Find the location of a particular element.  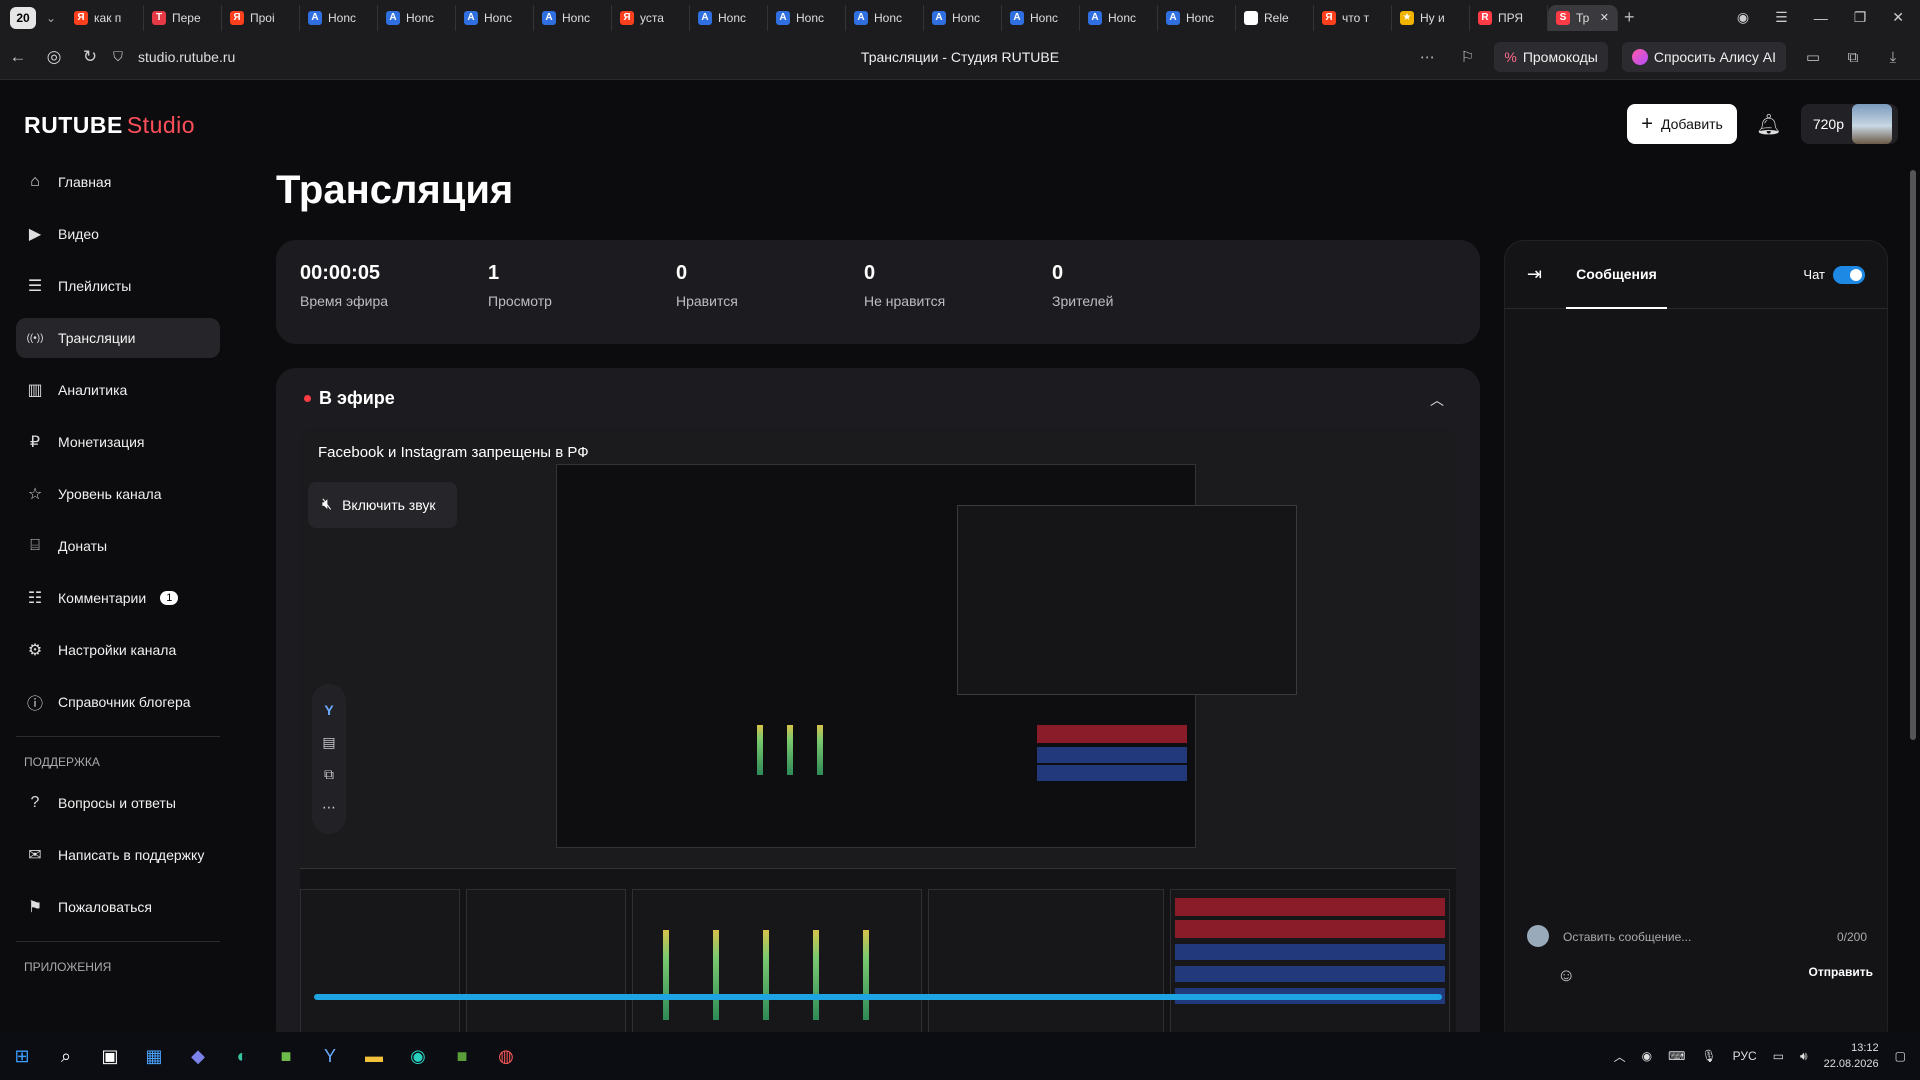

browser-tab: Якак п is located at coordinates (105, 17).